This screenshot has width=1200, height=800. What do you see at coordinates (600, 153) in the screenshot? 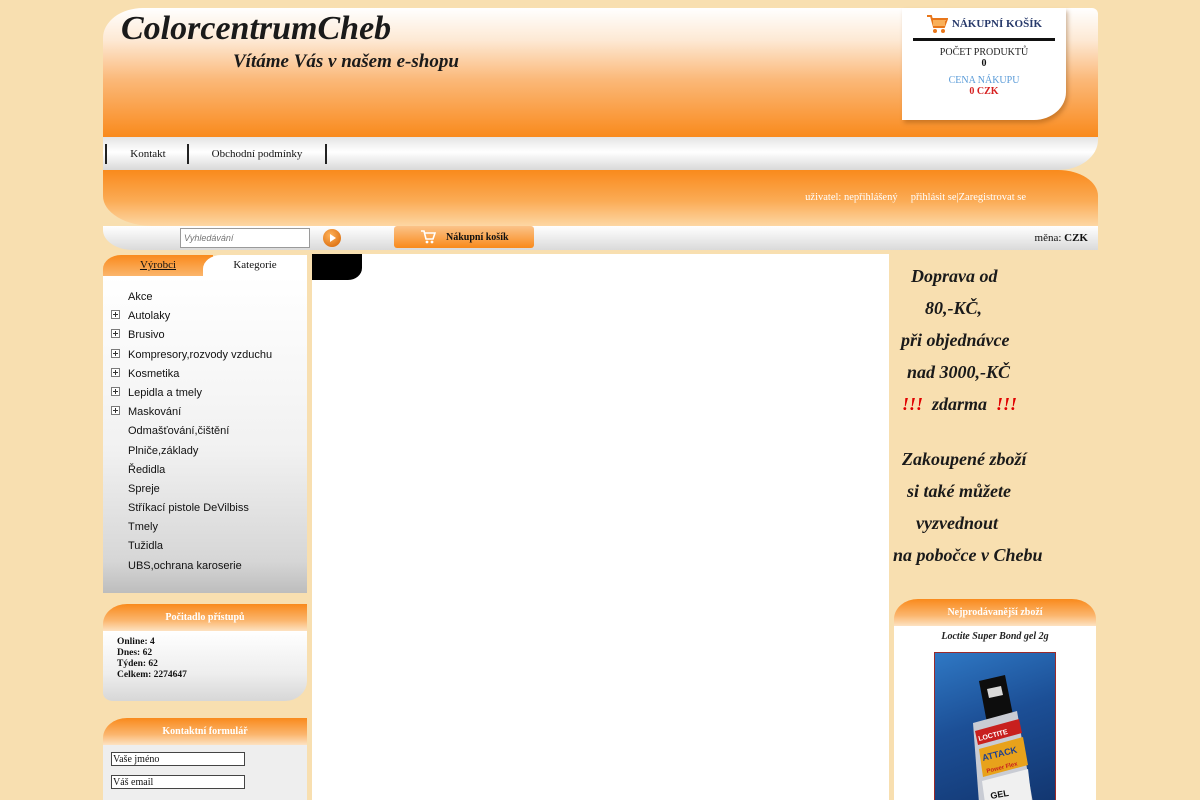
I see `main-menu: Kontakt Obchodní podmínky` at bounding box center [600, 153].